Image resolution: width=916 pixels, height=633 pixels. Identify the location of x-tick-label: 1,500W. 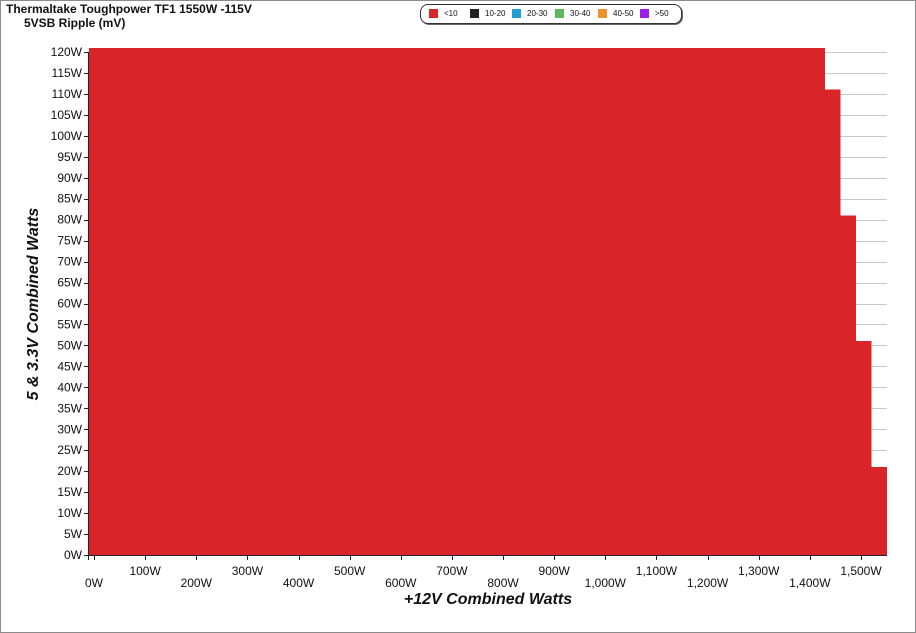
(861, 571).